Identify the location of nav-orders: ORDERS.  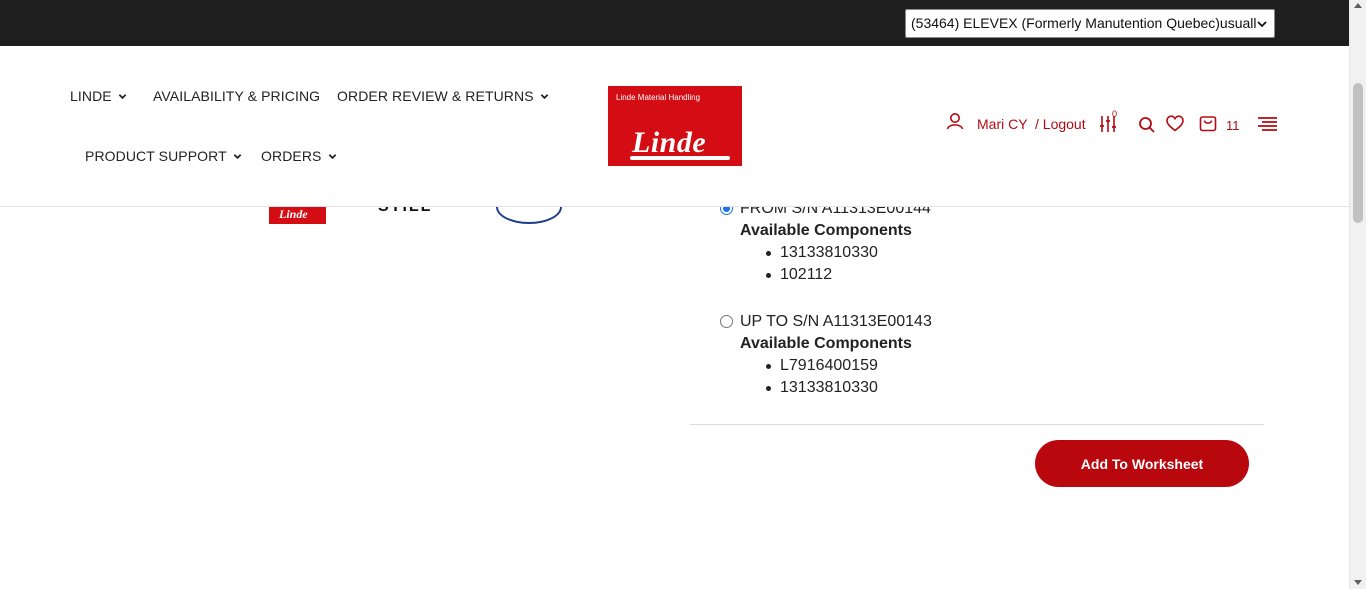
(299, 156).